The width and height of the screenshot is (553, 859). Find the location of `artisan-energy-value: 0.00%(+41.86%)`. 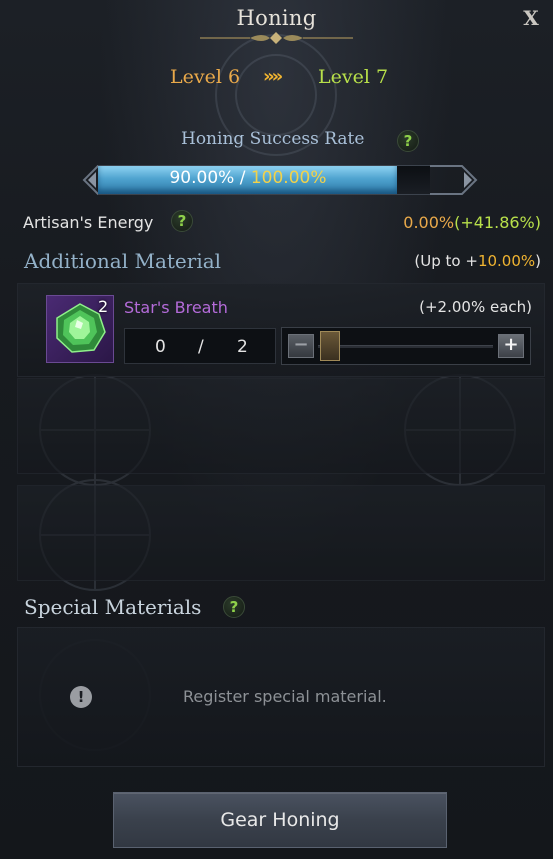

artisan-energy-value: 0.00%(+41.86%) is located at coordinates (472, 222).